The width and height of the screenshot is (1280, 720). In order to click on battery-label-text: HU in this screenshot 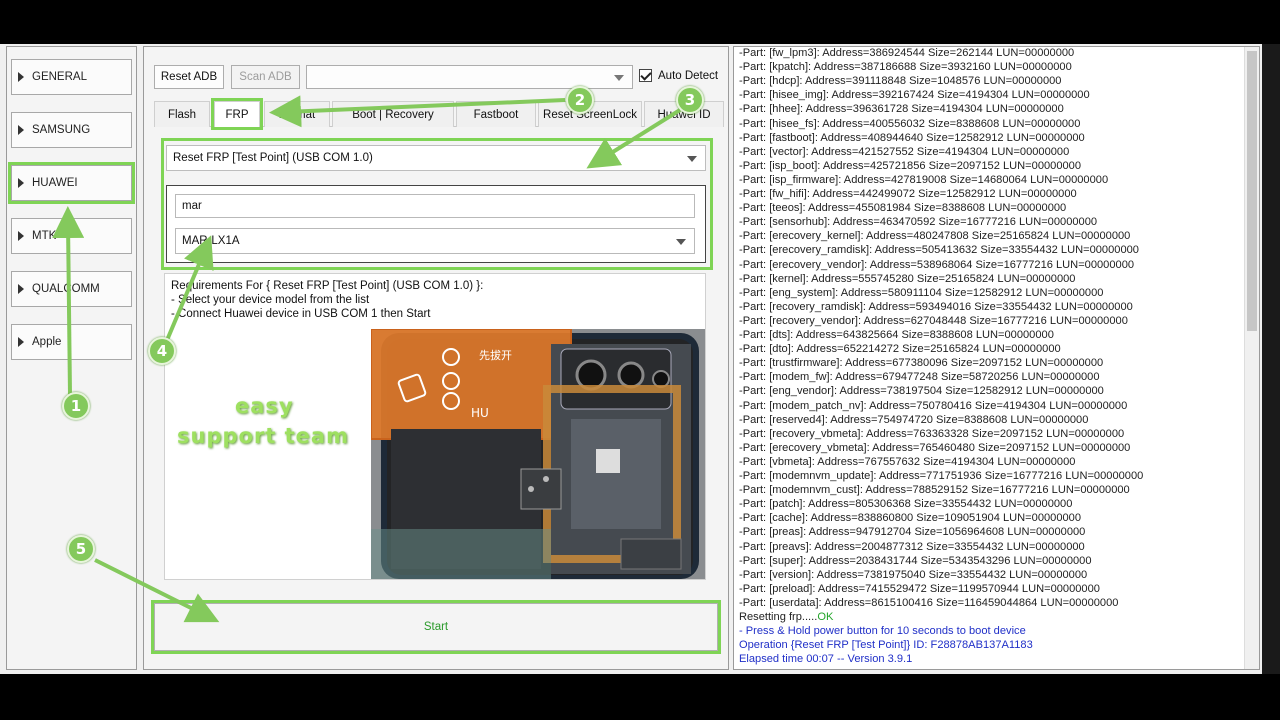, I will do `click(480, 413)`.